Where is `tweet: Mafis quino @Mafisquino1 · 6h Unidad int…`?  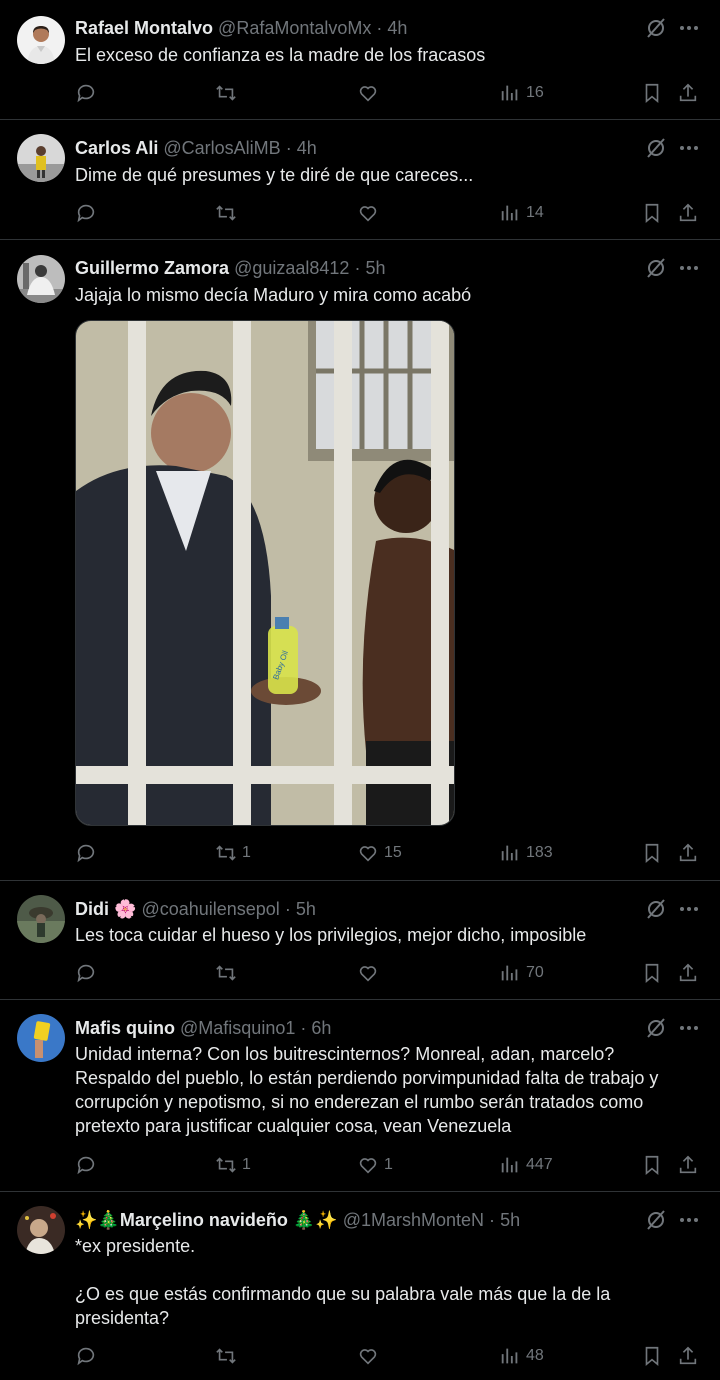
tweet: Mafis quino @Mafisquino1 · 6h Unidad int… is located at coordinates (360, 1096).